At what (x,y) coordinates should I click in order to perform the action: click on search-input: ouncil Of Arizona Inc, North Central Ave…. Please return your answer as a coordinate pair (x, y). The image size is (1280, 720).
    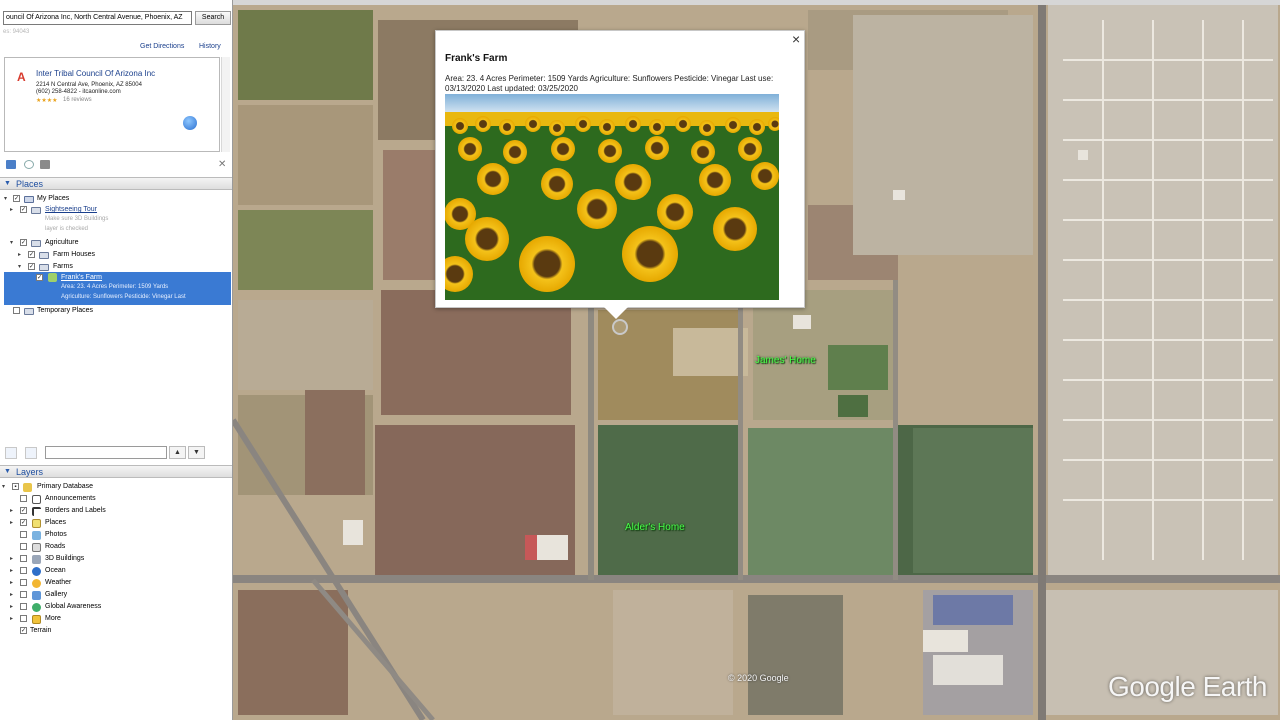
    Looking at the image, I should click on (97, 18).